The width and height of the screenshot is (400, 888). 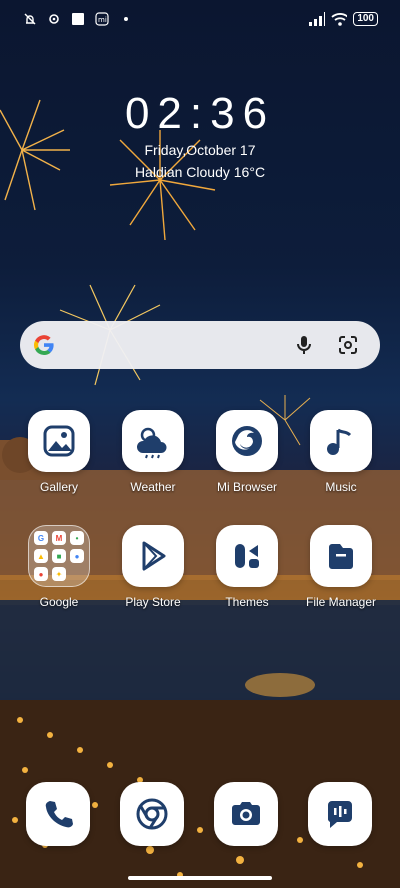 What do you see at coordinates (365, 19) in the screenshot?
I see `battery-indicator: 100` at bounding box center [365, 19].